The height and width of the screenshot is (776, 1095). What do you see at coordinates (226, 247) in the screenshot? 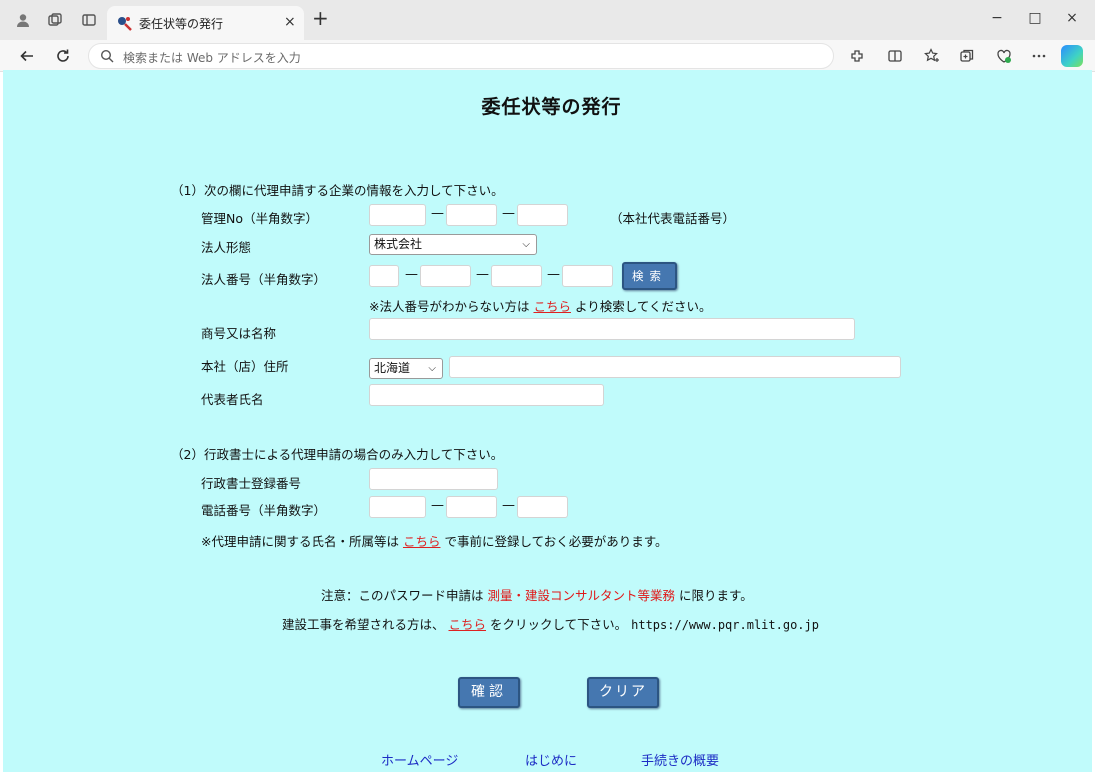
I see `houjin-keitai-label: 法人形態` at bounding box center [226, 247].